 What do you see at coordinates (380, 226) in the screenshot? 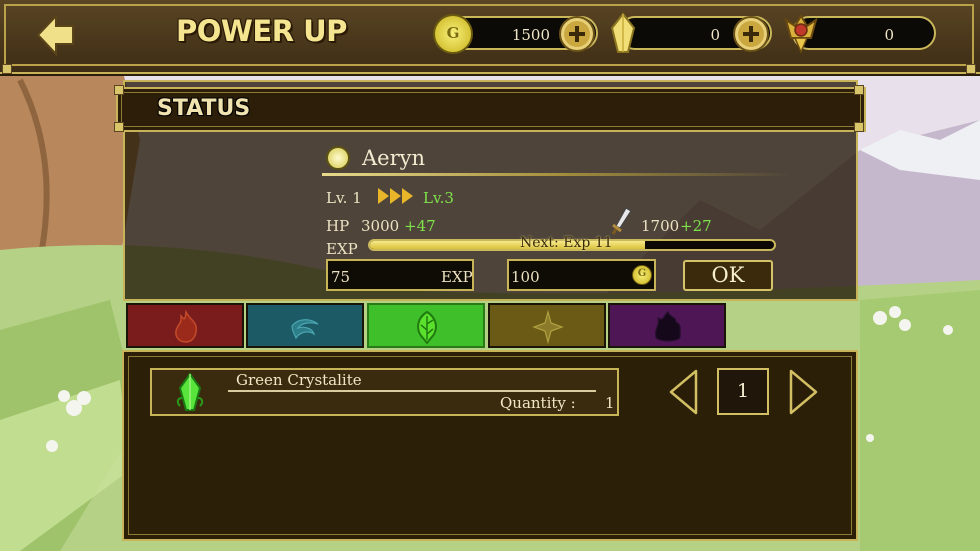
I see `hp-value: 3000` at bounding box center [380, 226].